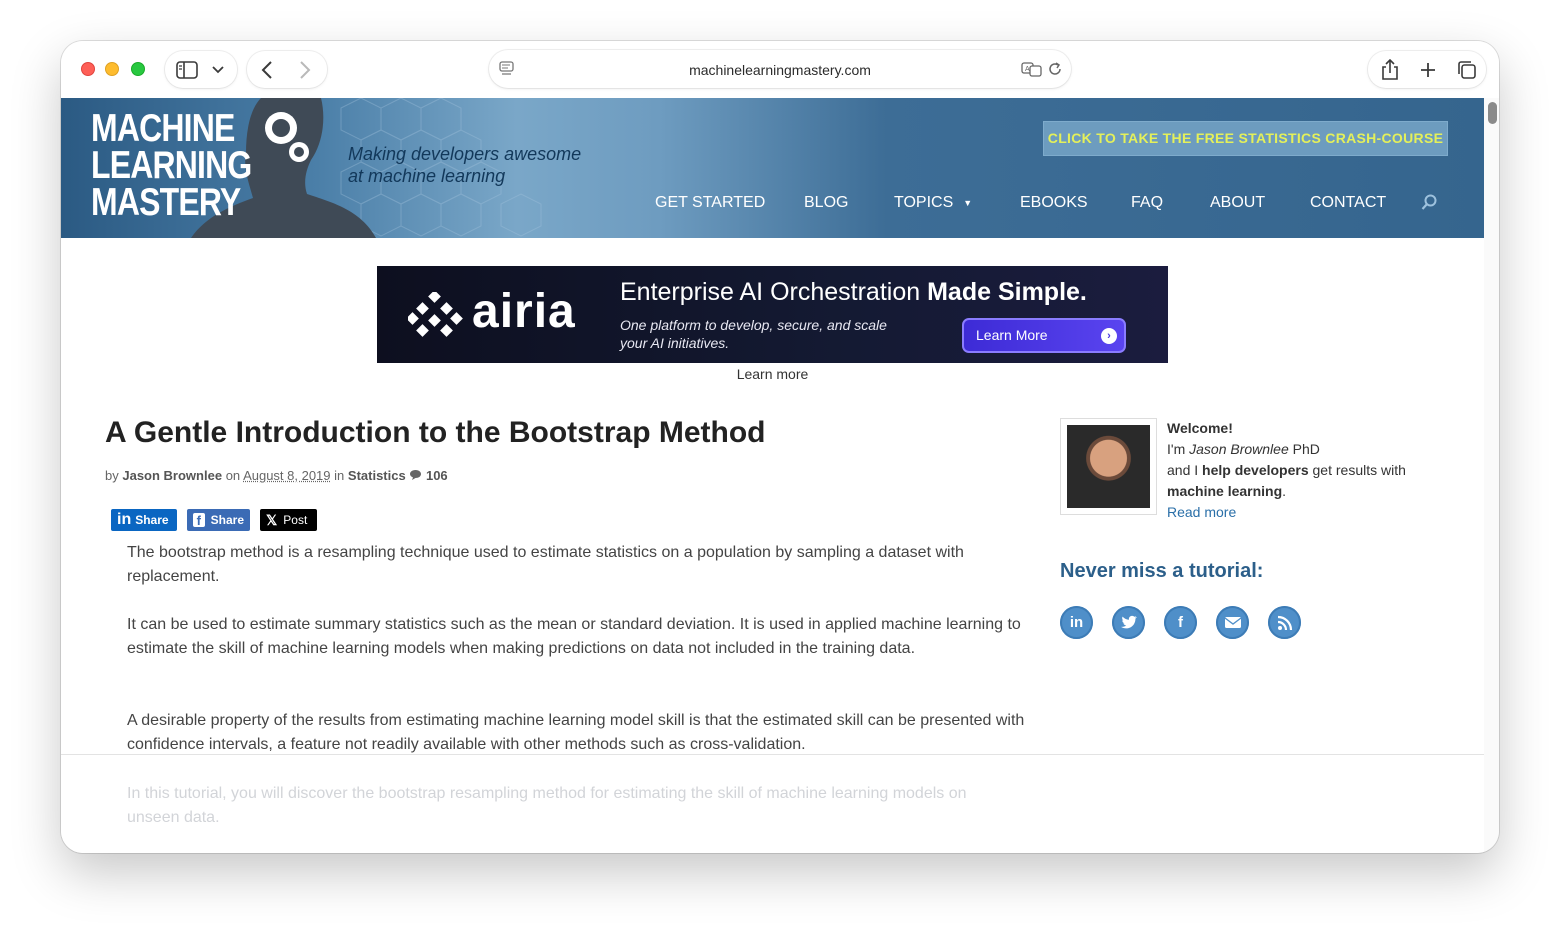  I want to click on welcome-text: get results with, so click(1357, 470).